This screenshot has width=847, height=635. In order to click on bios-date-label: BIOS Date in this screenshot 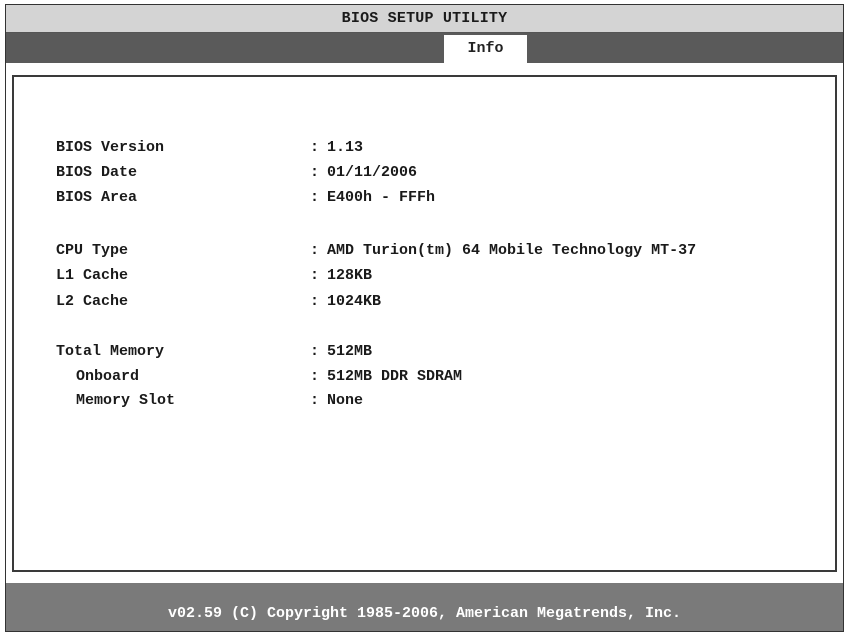, I will do `click(97, 172)`.